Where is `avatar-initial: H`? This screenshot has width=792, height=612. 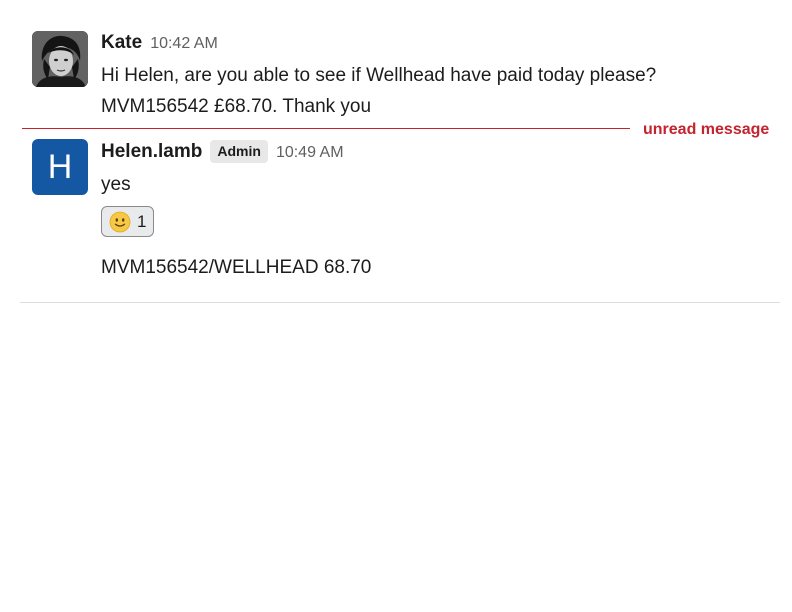 avatar-initial: H is located at coordinates (60, 166).